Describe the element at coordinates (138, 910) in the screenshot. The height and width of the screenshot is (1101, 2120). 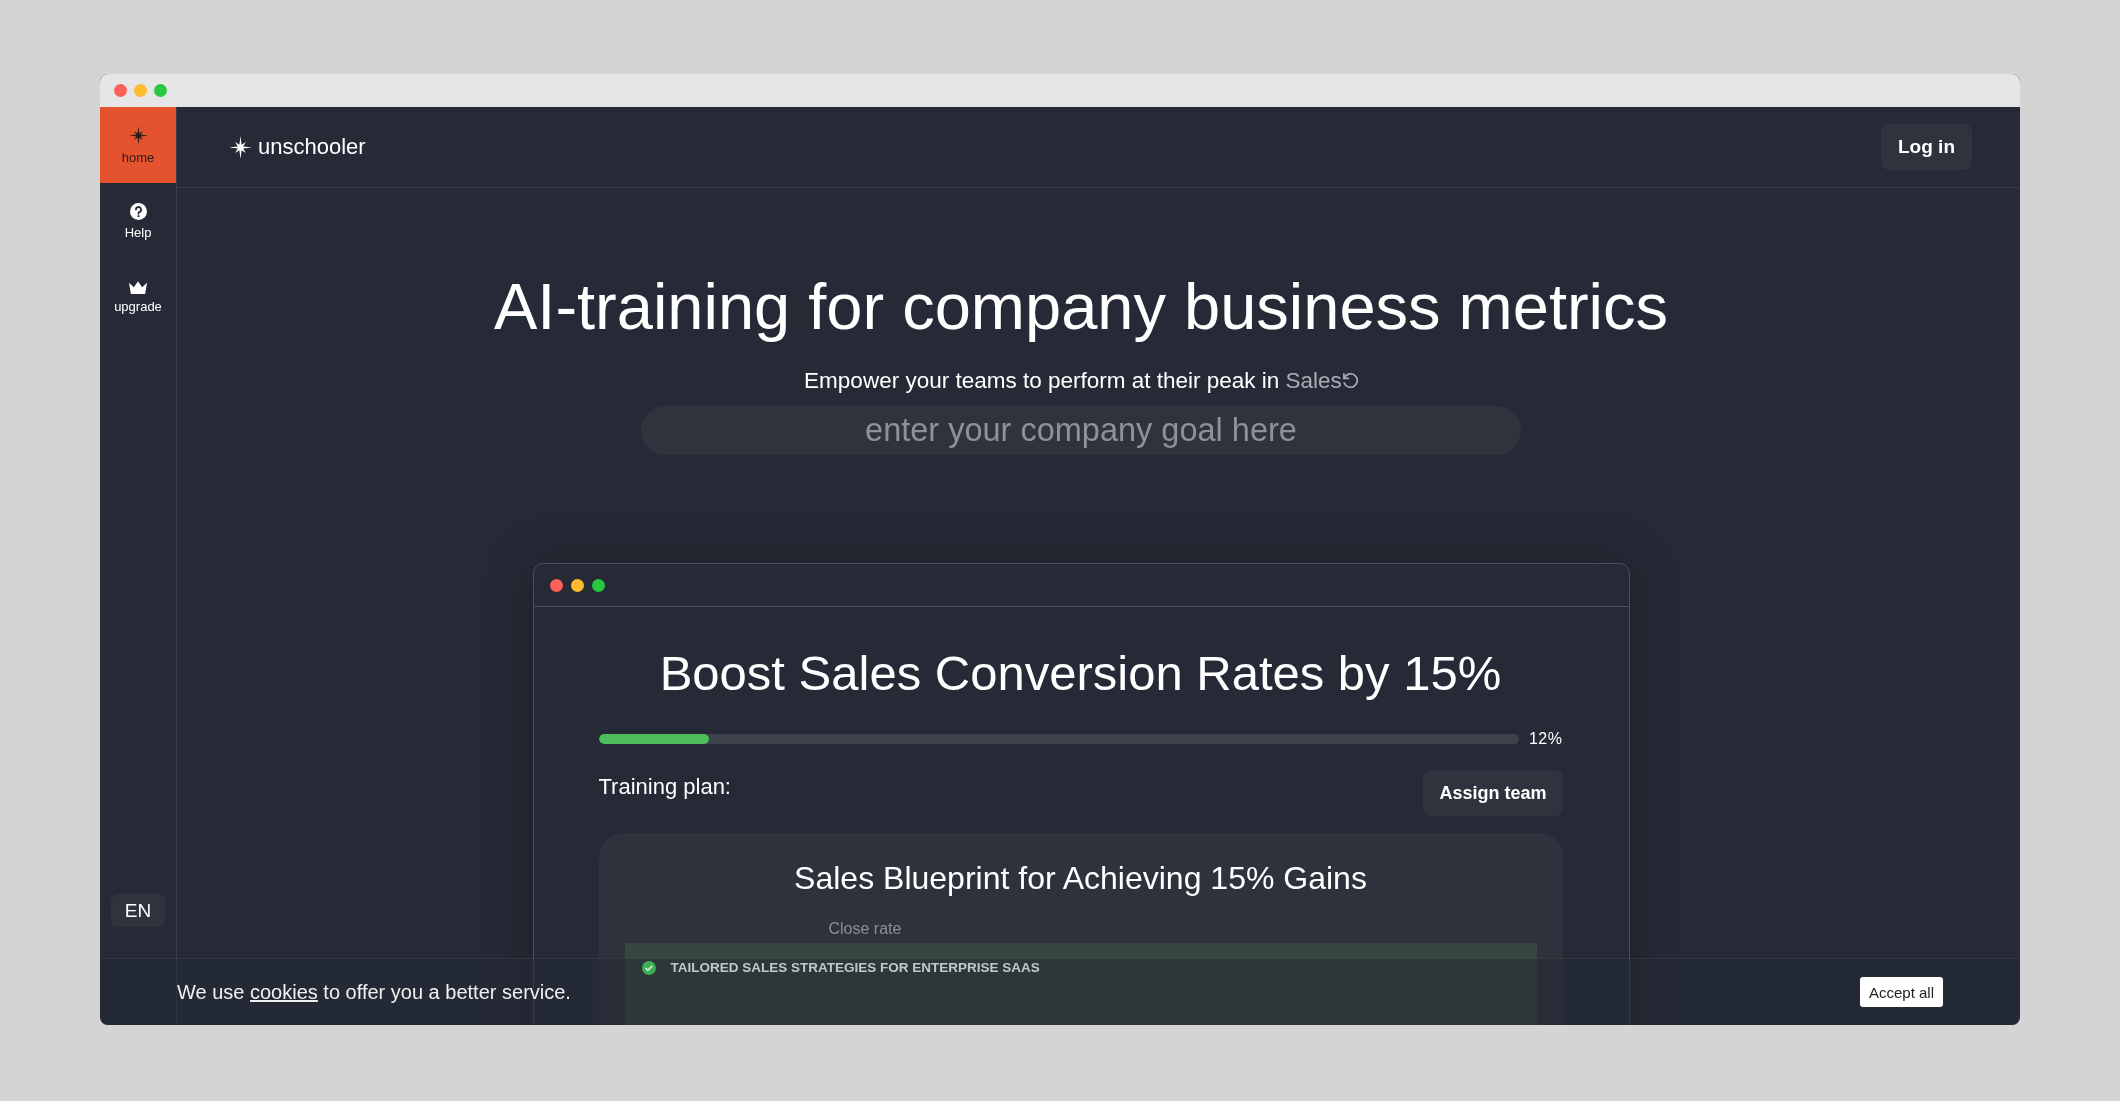
I see `language-button: EN` at that location.